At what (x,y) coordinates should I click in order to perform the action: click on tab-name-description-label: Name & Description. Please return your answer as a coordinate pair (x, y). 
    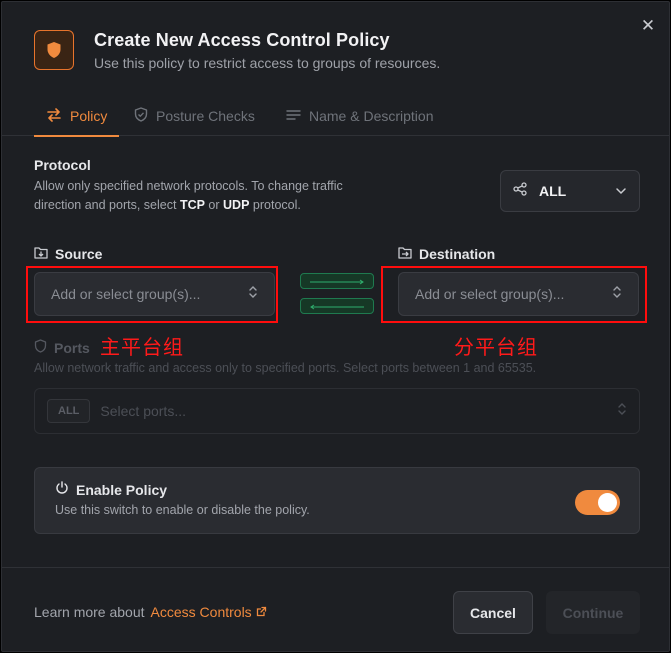
    Looking at the image, I should click on (371, 116).